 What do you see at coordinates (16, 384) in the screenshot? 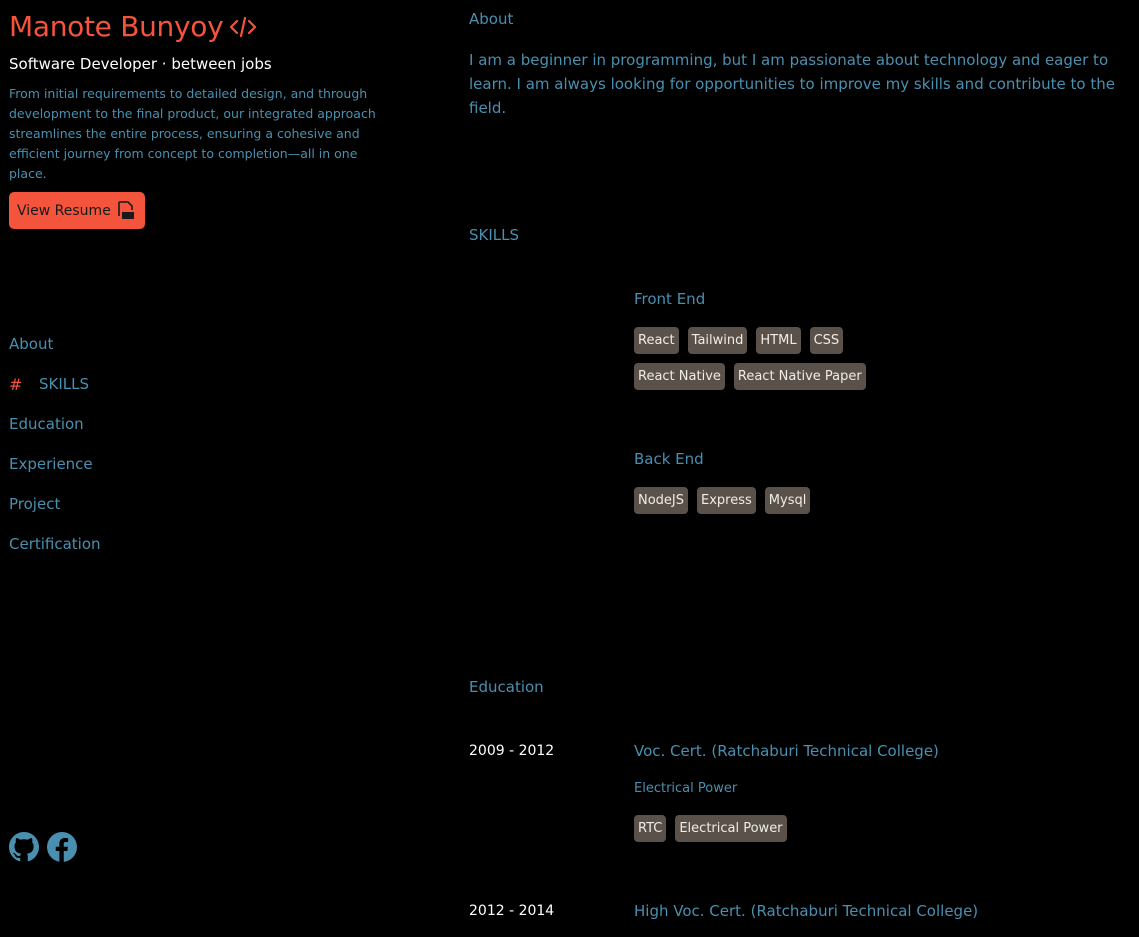
I see `active-section-marker: #` at bounding box center [16, 384].